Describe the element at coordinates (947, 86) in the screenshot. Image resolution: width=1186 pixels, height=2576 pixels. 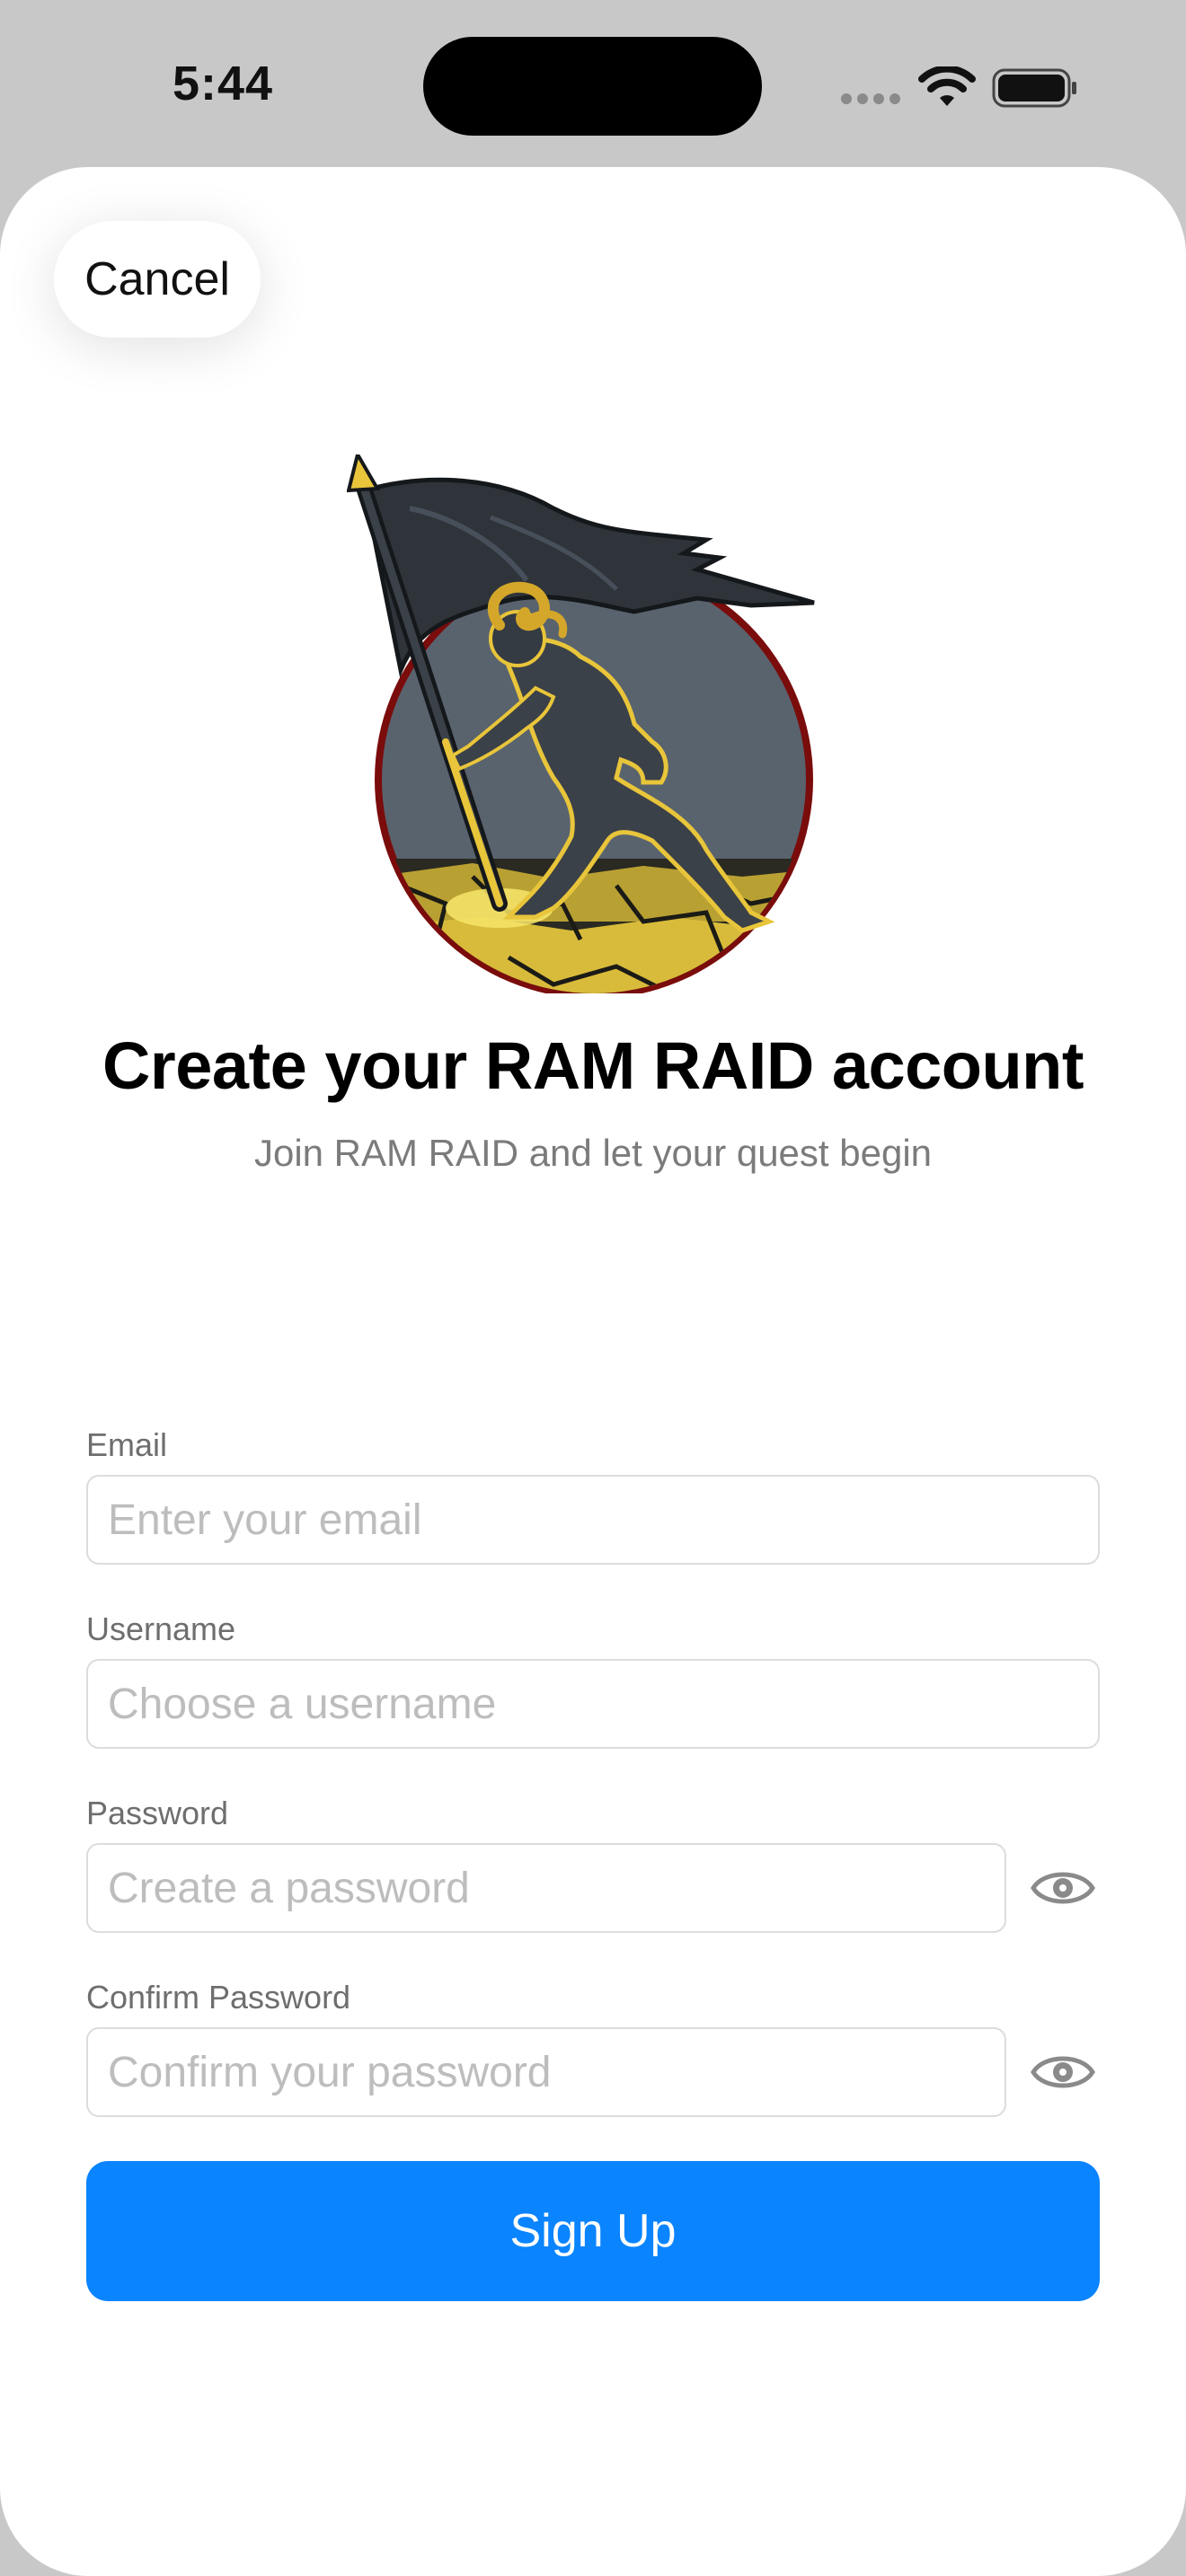
I see `wifi-icon` at that location.